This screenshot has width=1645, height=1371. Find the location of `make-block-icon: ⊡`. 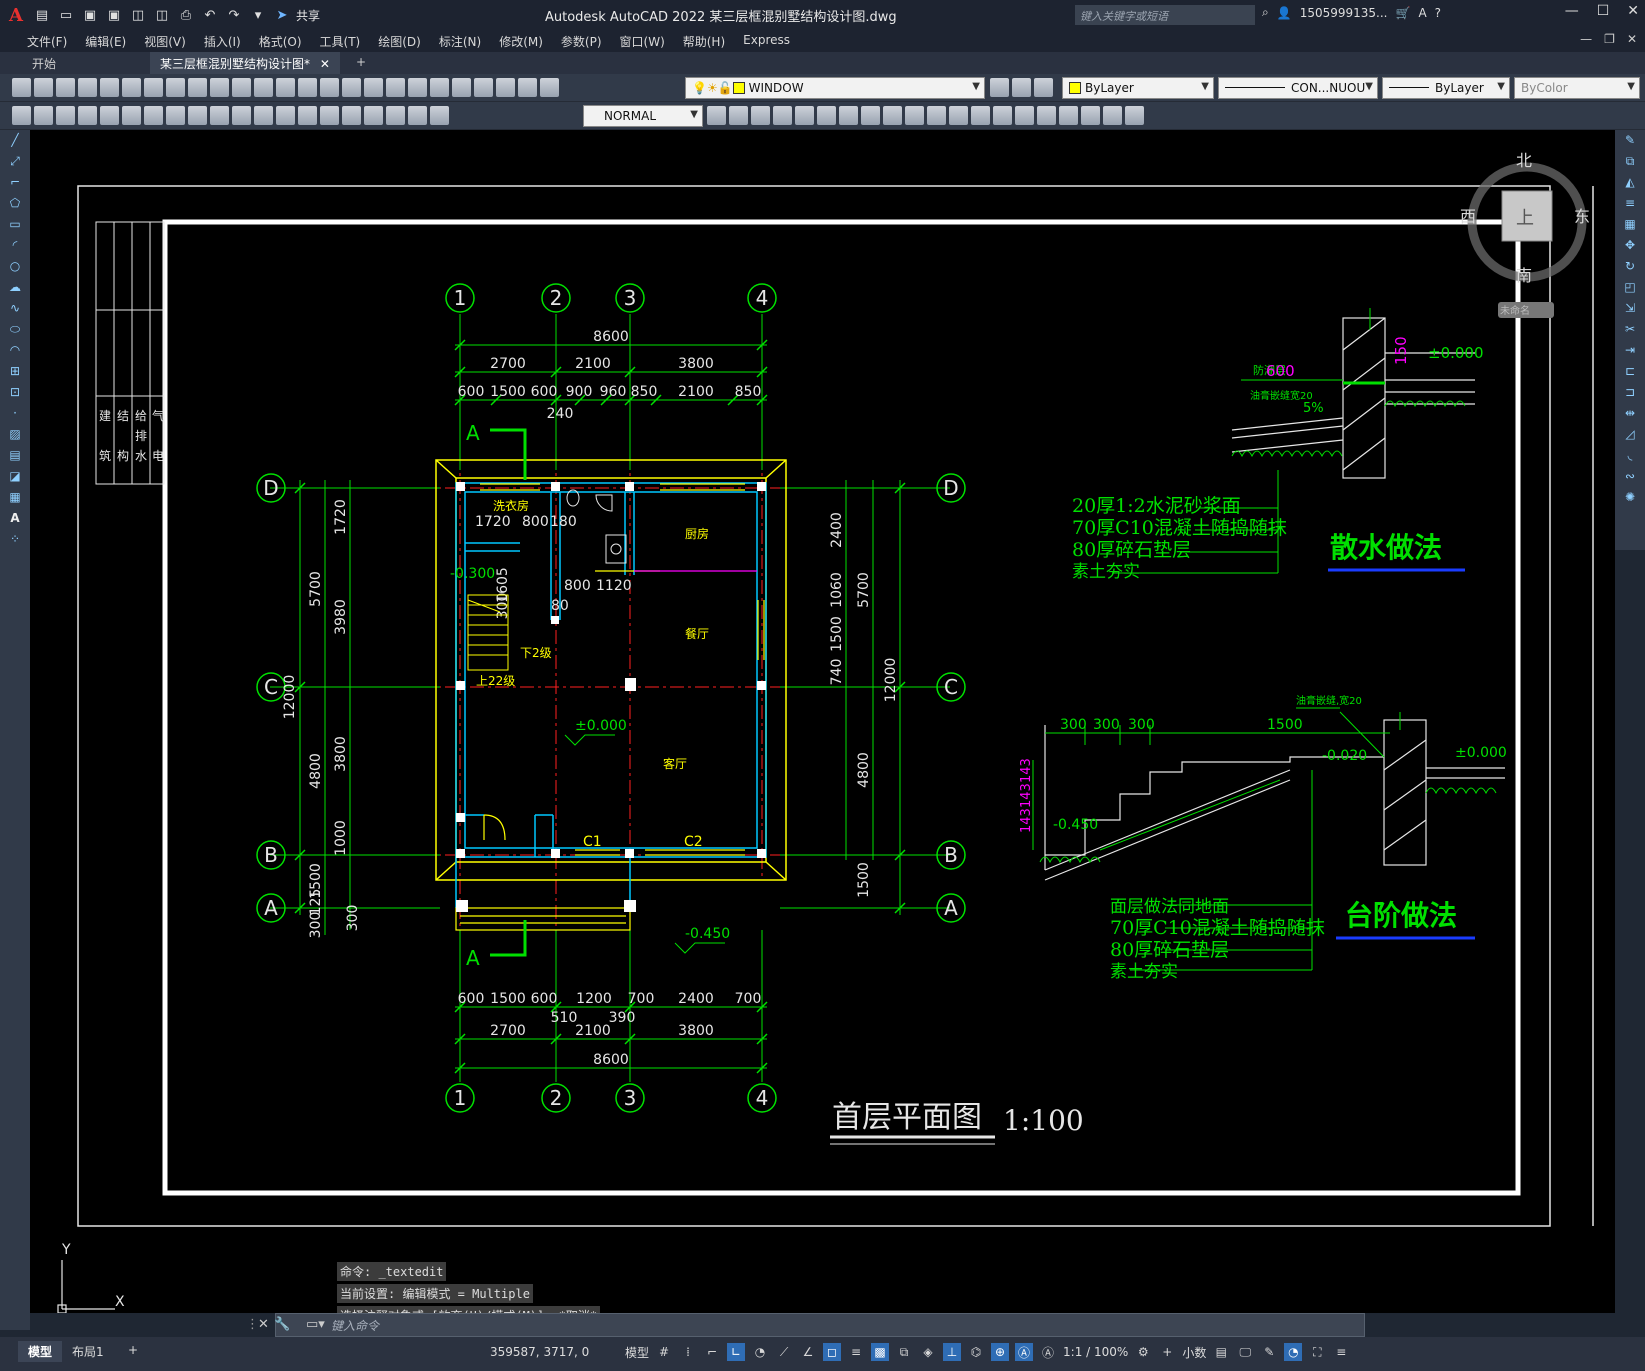

make-block-icon: ⊡ is located at coordinates (15, 394).